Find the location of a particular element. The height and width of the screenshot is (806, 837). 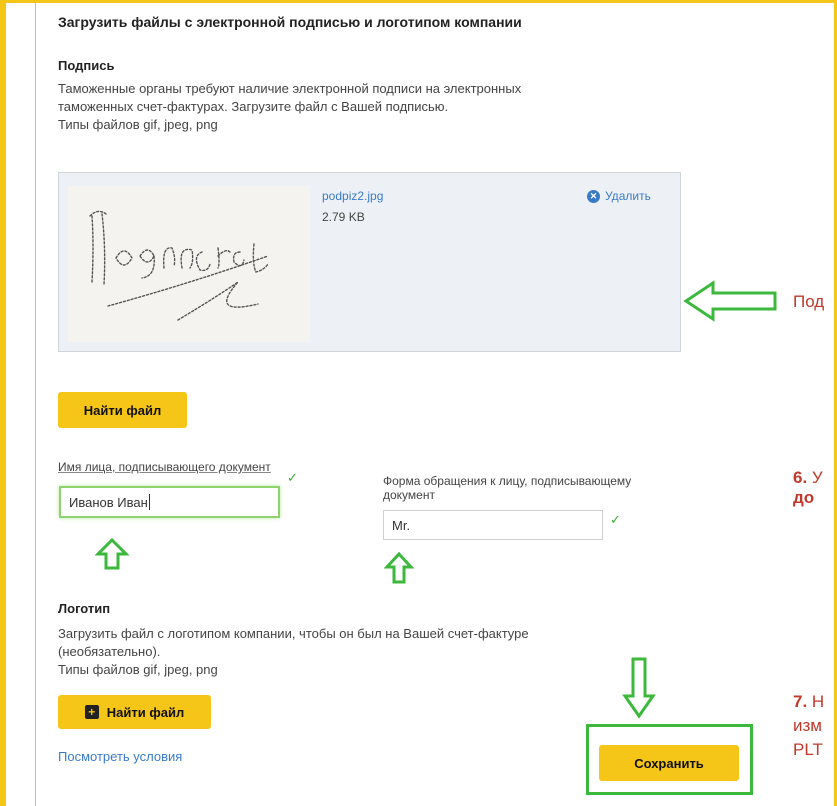

delete-signature-button: ✕ Удалить is located at coordinates (619, 196).